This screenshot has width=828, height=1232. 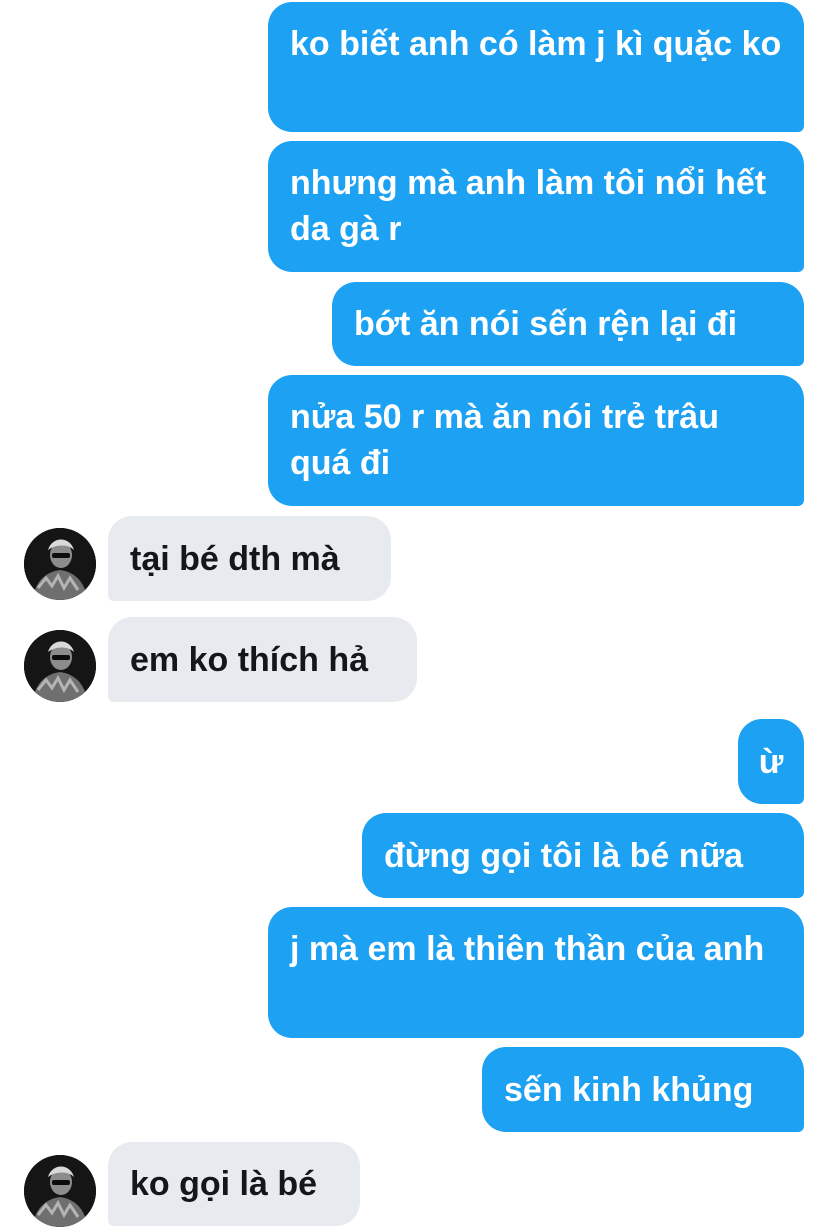 I want to click on sent-message-bubble: ko biết anh có làm j kì quặc ko, so click(x=536, y=67).